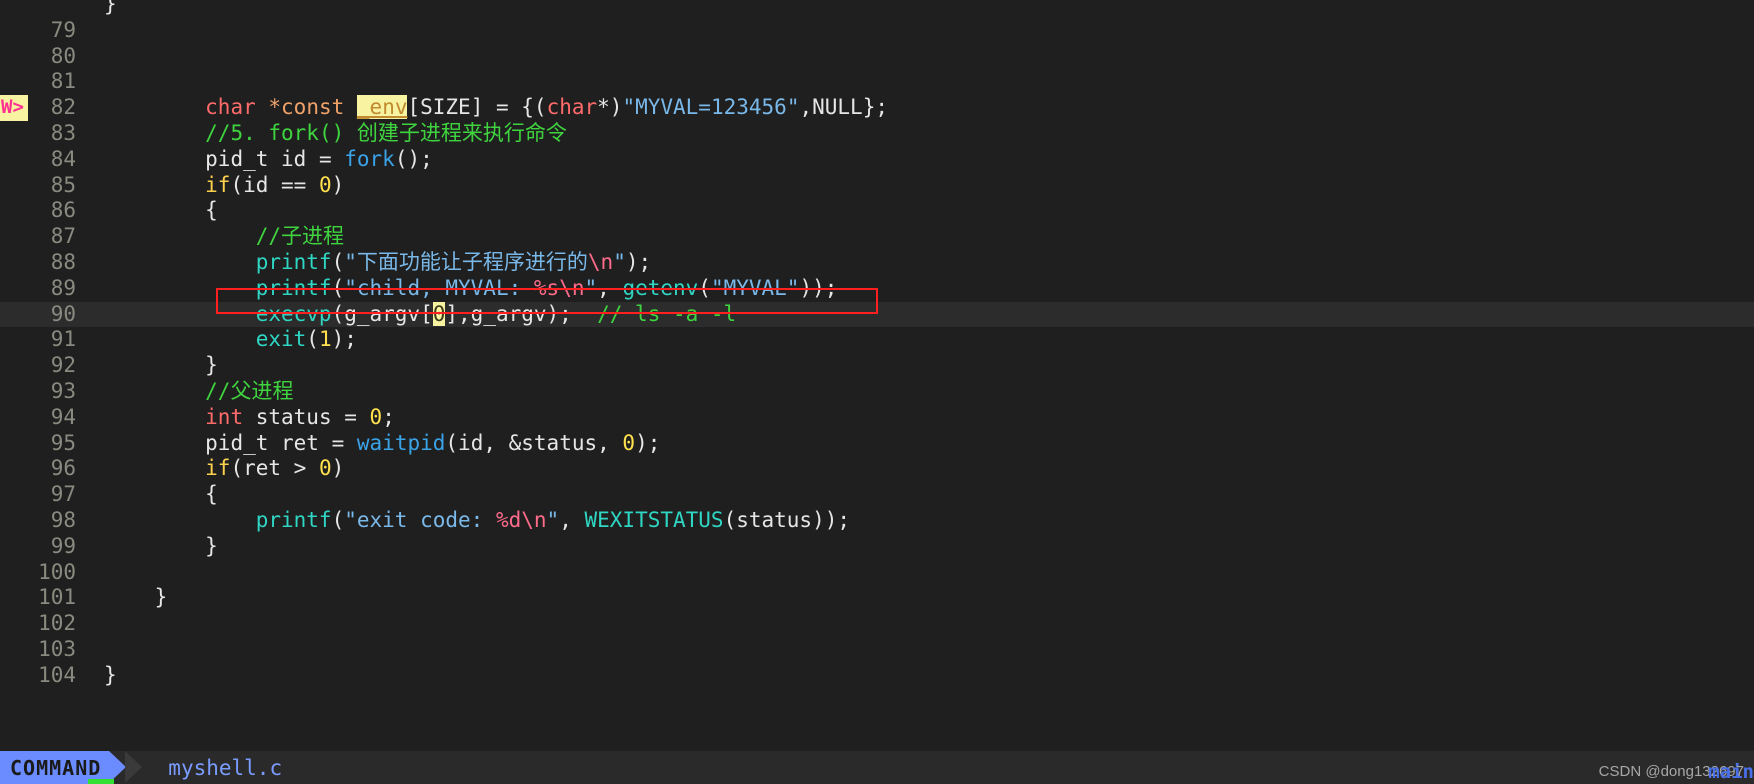 Image resolution: width=1754 pixels, height=784 pixels. What do you see at coordinates (63, 210) in the screenshot?
I see `line-number: 86` at bounding box center [63, 210].